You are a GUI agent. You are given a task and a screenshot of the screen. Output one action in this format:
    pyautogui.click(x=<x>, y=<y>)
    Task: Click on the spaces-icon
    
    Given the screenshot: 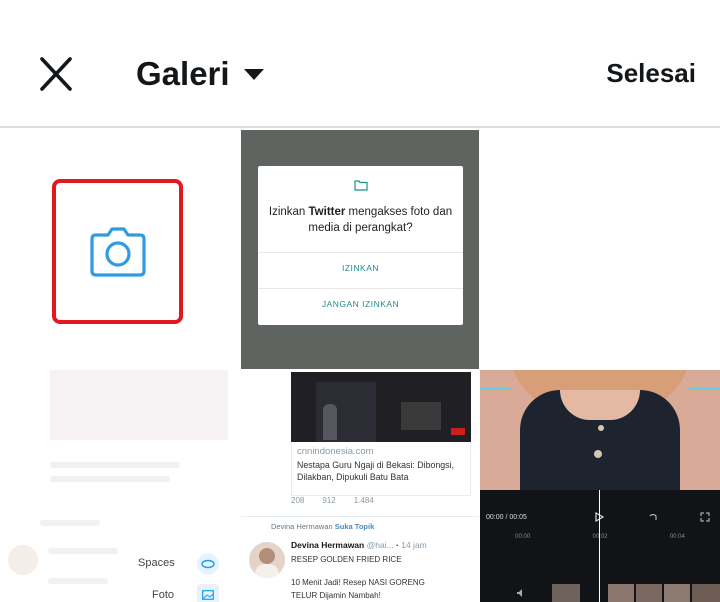 What is the action you would take?
    pyautogui.click(x=208, y=564)
    